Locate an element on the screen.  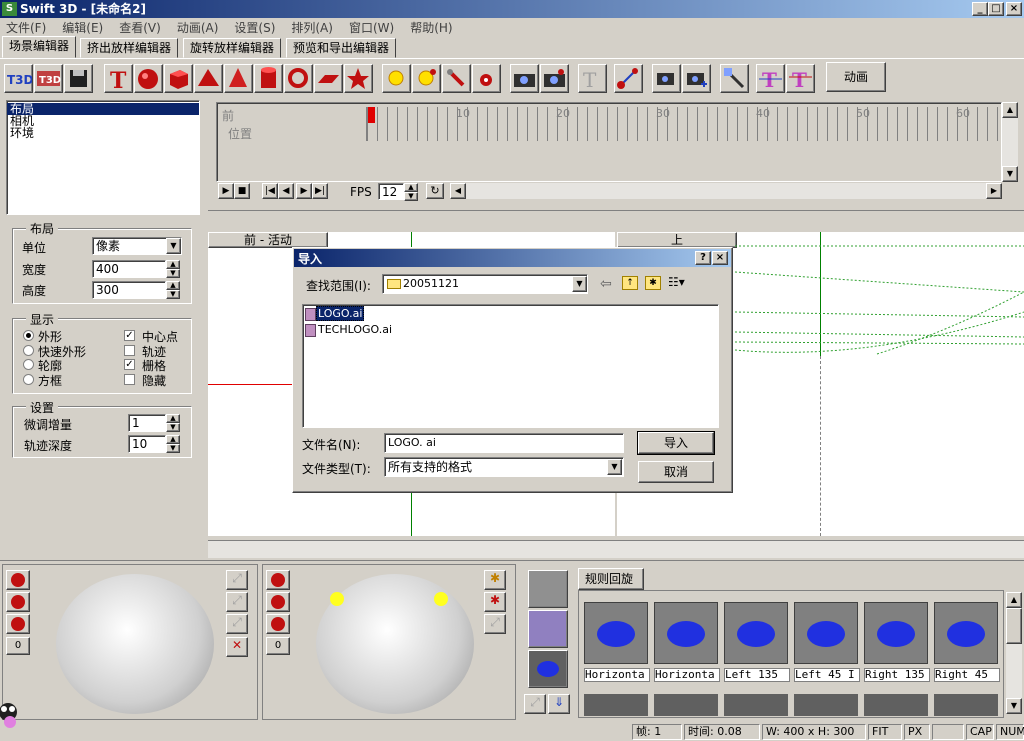
menu-view: 查看(V) is located at coordinates (140, 28).